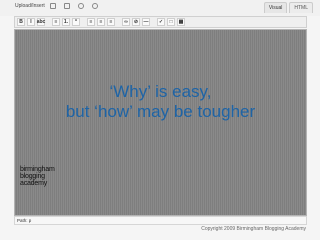 This screenshot has height=240, width=320. Describe the element at coordinates (95, 6) in the screenshot. I see `media-icon` at that location.